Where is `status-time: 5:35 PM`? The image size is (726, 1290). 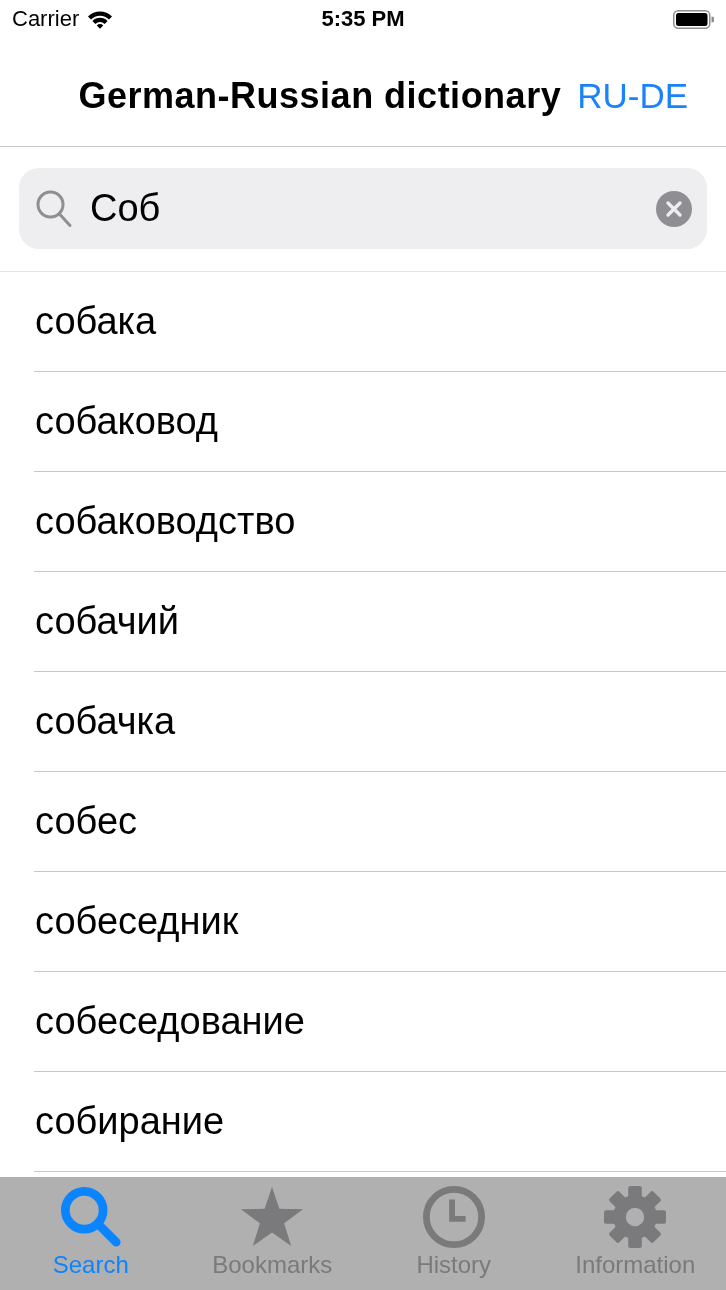 status-time: 5:35 PM is located at coordinates (363, 19).